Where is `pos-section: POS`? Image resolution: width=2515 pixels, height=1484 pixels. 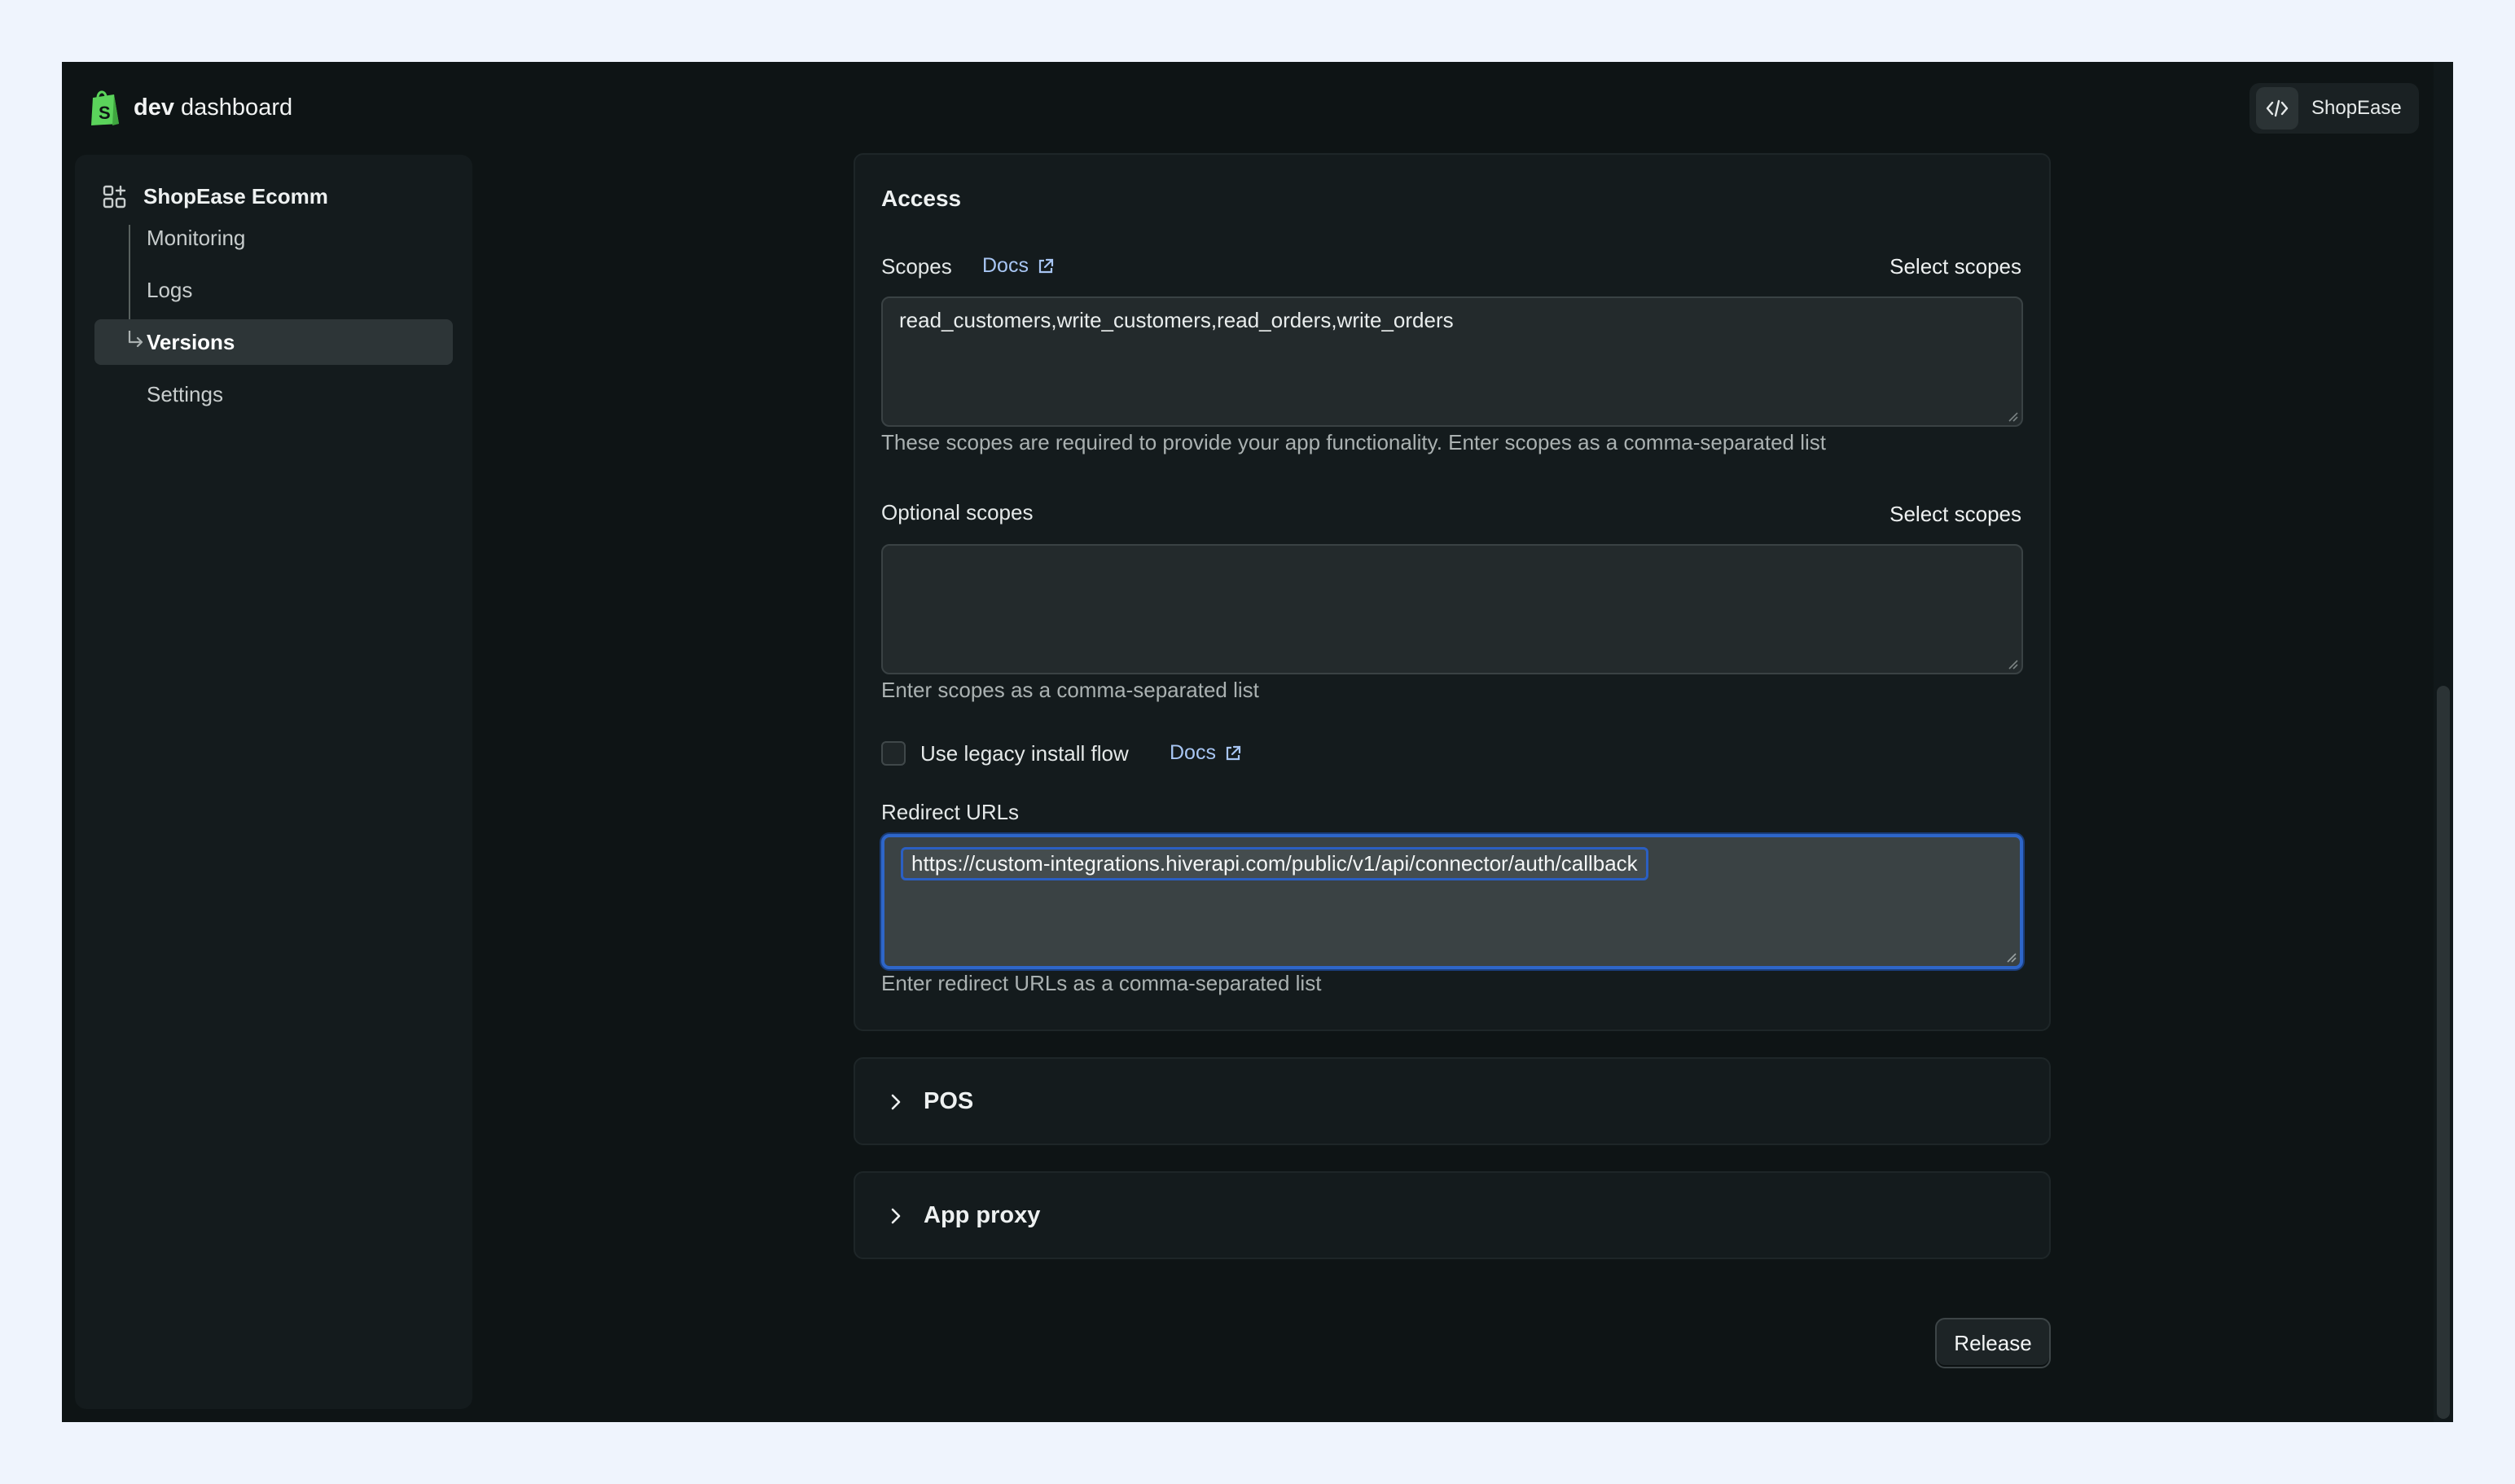
pos-section: POS is located at coordinates (1452, 1101).